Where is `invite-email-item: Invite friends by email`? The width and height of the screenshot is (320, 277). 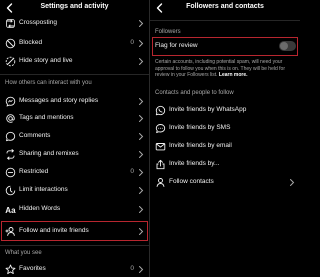 invite-email-item: Invite friends by email is located at coordinates (225, 146).